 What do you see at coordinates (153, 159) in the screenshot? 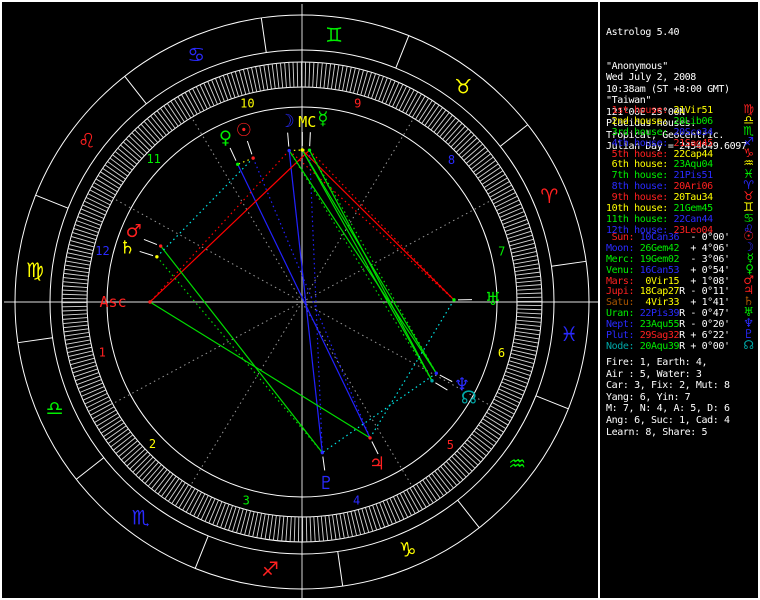
I see `house-number-11: 11` at bounding box center [153, 159].